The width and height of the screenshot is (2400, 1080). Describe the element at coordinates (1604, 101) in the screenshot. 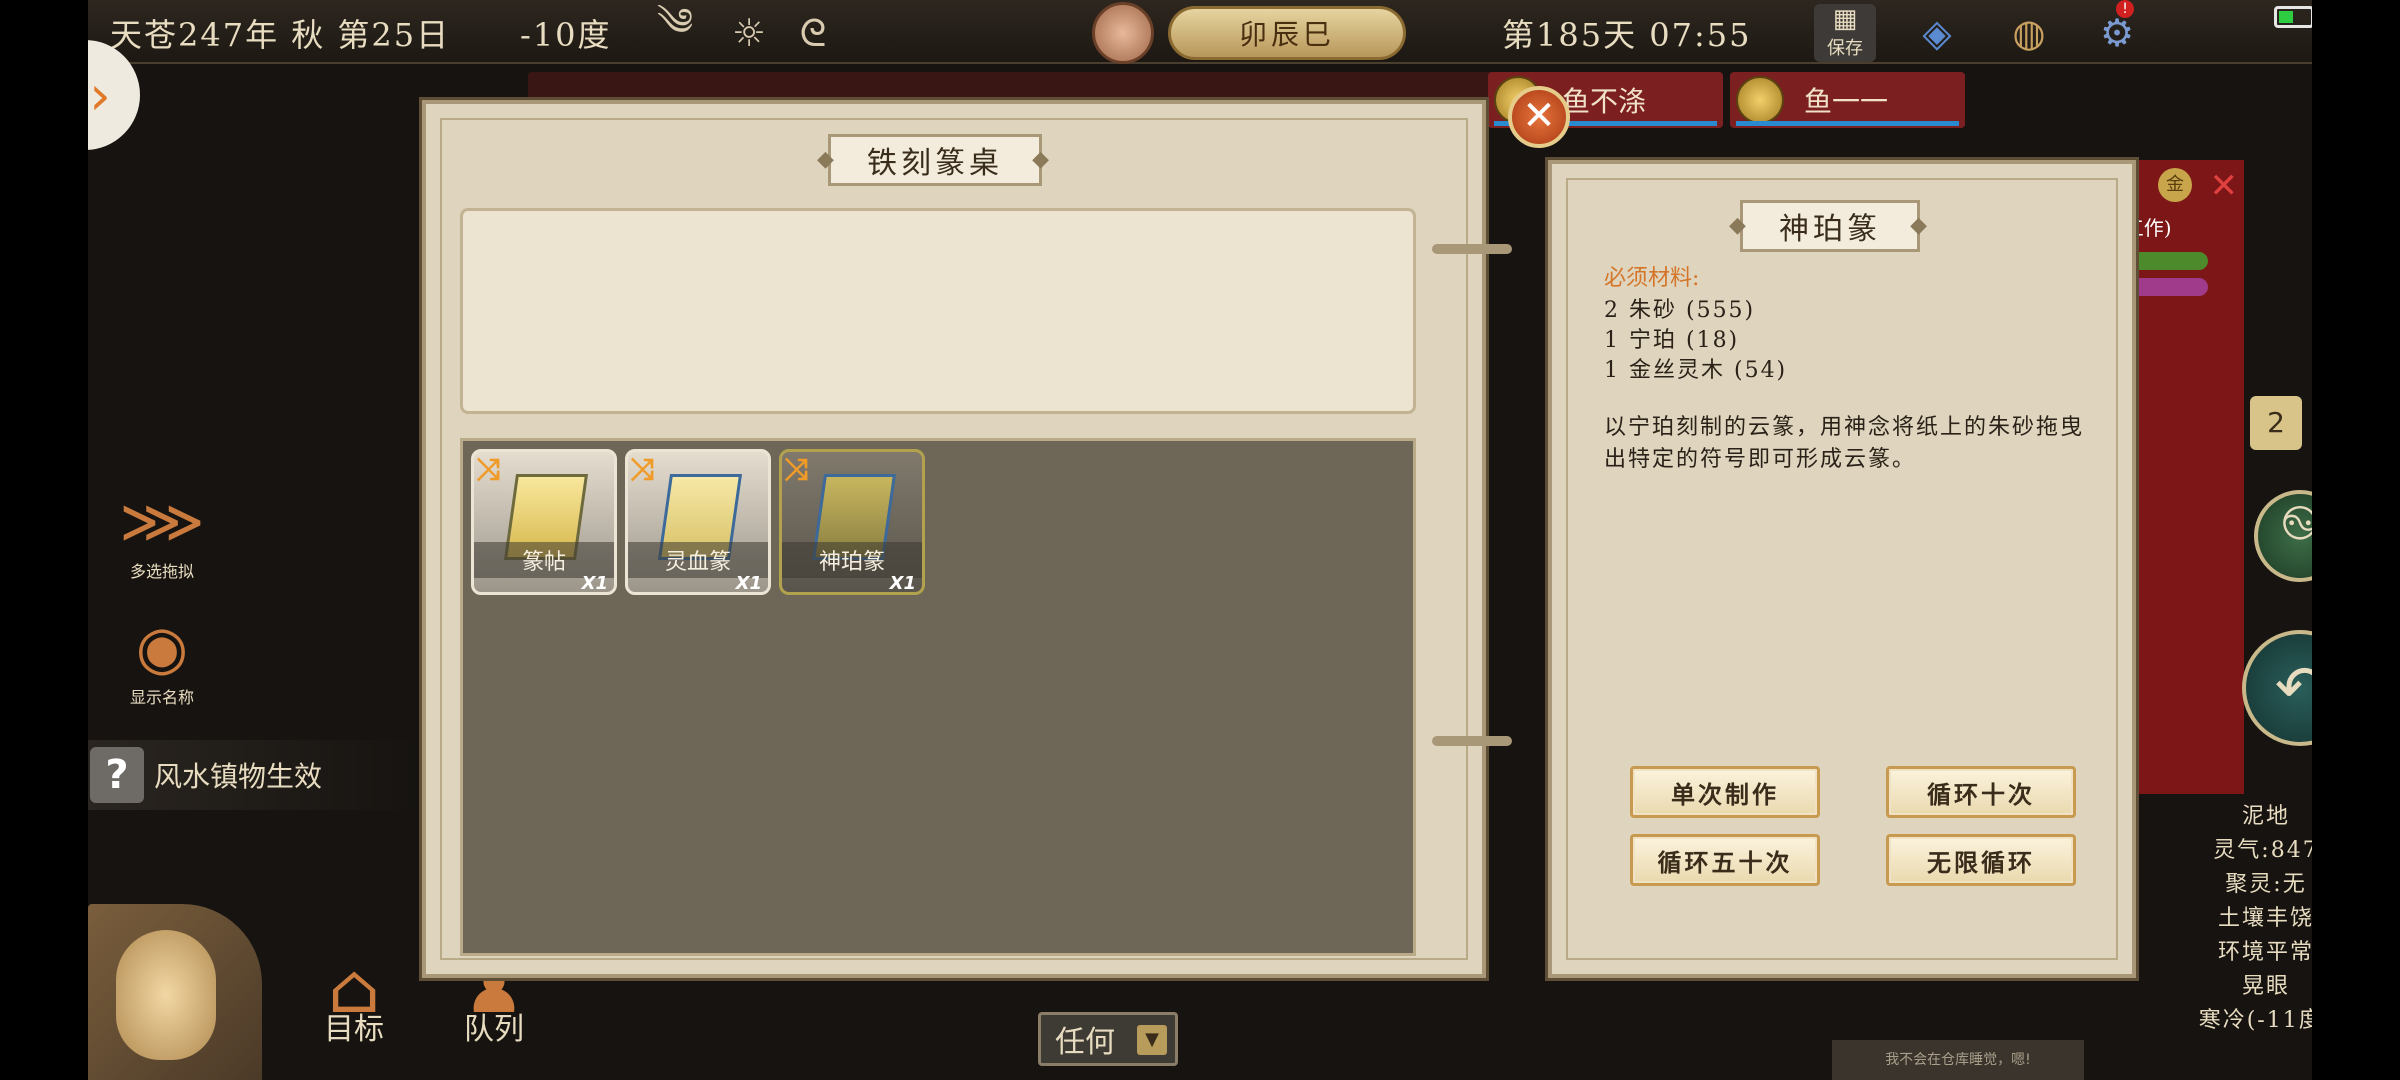

I see `character-name: 鱼不涤` at that location.